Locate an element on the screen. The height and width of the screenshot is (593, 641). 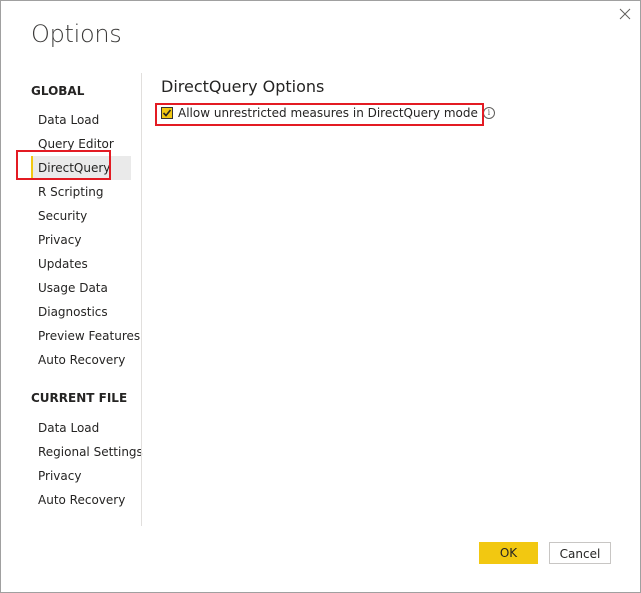
sidebar-item-file-privacy: Privacy is located at coordinates (81, 476).